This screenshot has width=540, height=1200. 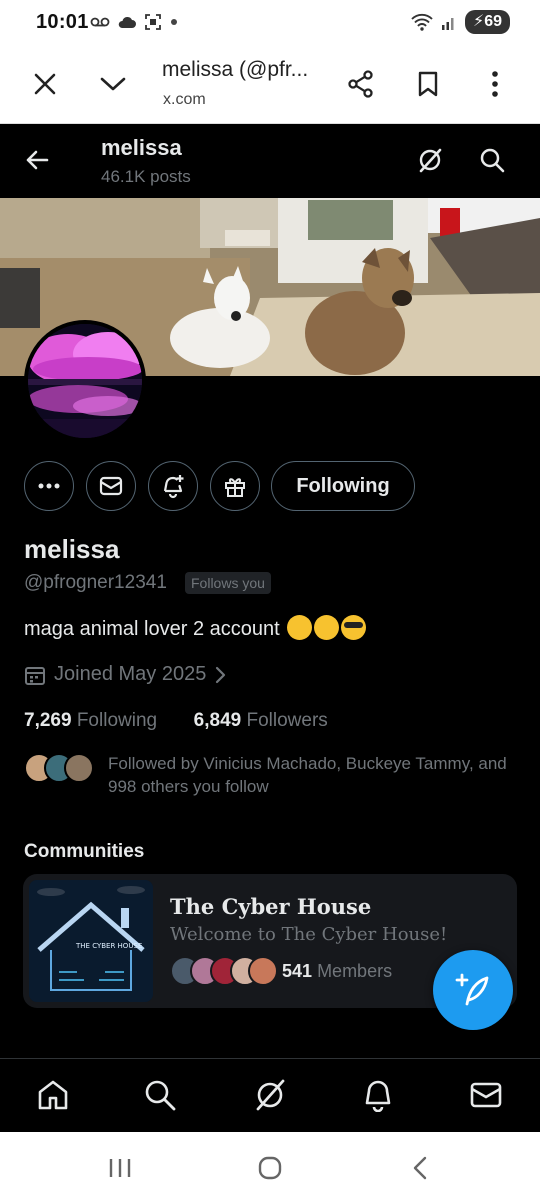 What do you see at coordinates (217, 720) in the screenshot?
I see `followers-count: 6,849` at bounding box center [217, 720].